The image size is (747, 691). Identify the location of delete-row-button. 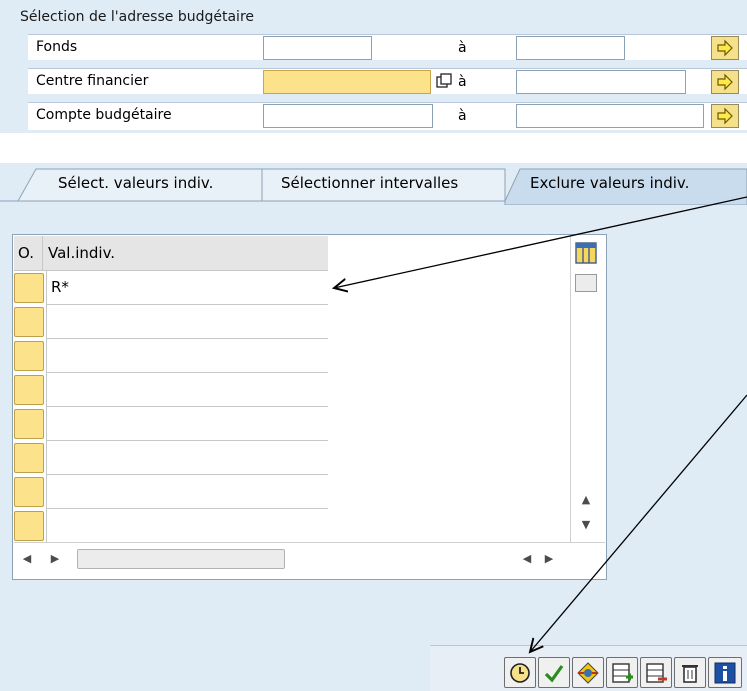
(656, 672).